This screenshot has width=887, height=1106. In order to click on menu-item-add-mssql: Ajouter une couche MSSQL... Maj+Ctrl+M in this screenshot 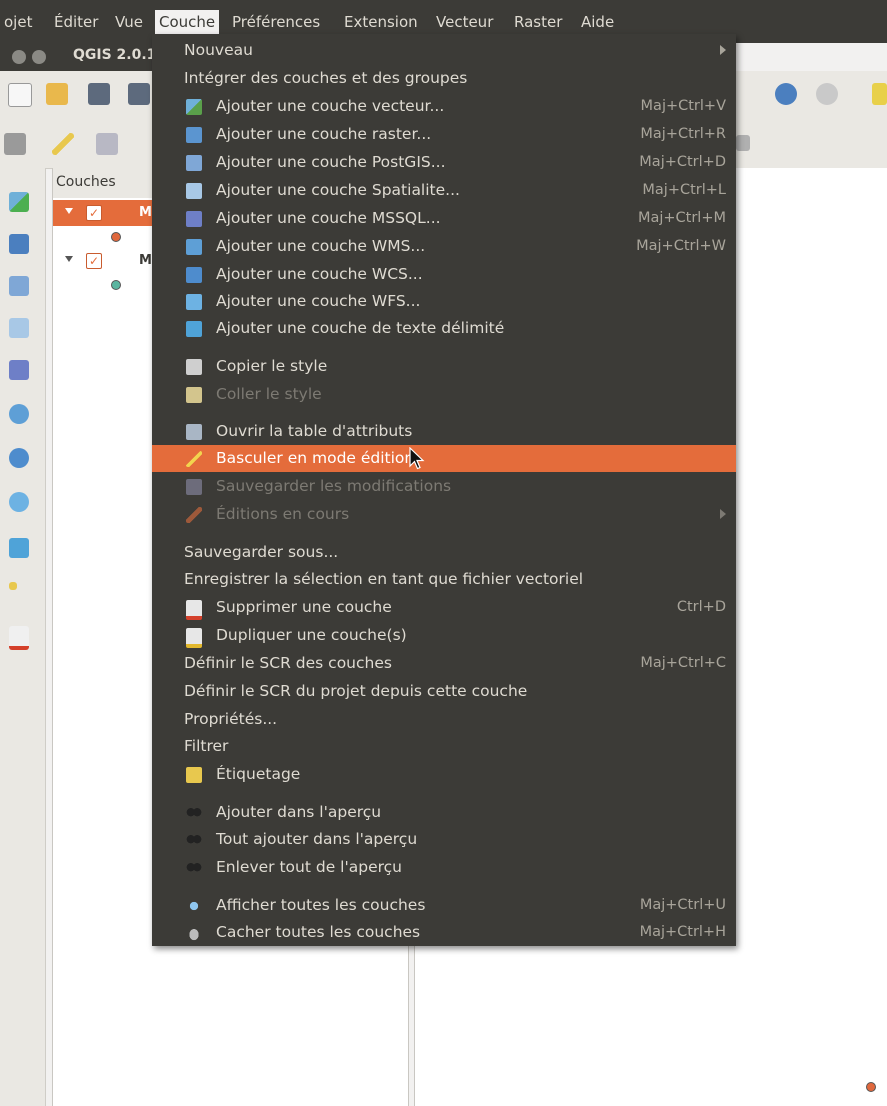, I will do `click(444, 218)`.